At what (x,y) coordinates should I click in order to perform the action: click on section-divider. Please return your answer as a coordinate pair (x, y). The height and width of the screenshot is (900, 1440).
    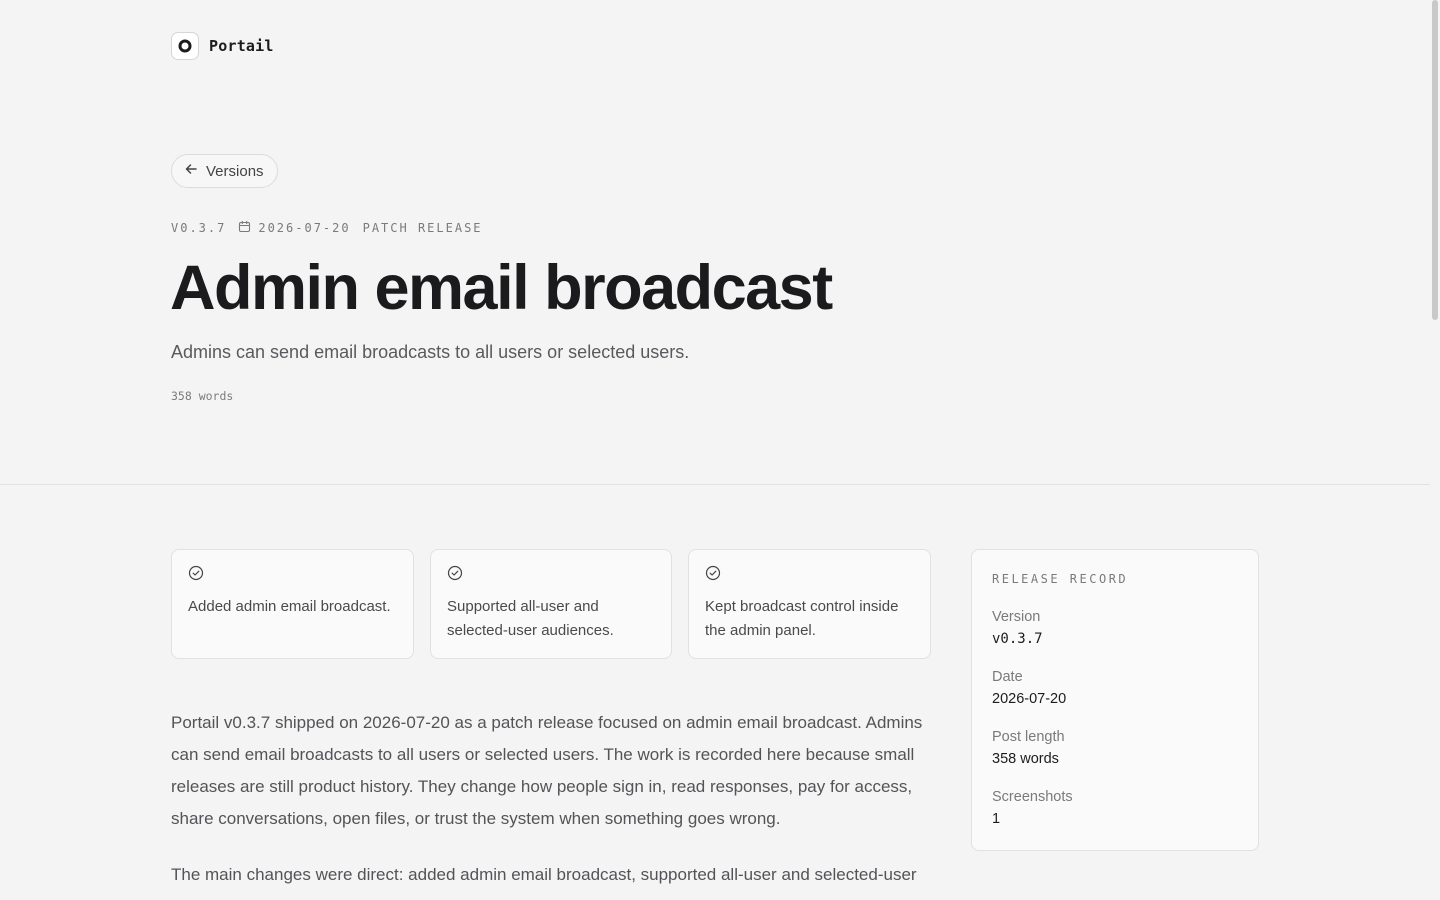
    Looking at the image, I should click on (715, 484).